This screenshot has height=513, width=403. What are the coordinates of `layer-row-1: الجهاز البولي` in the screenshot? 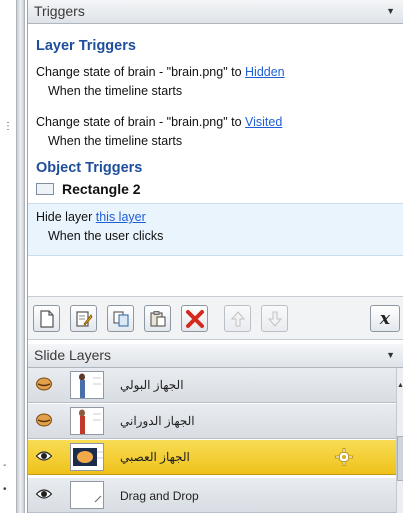 It's located at (215, 385).